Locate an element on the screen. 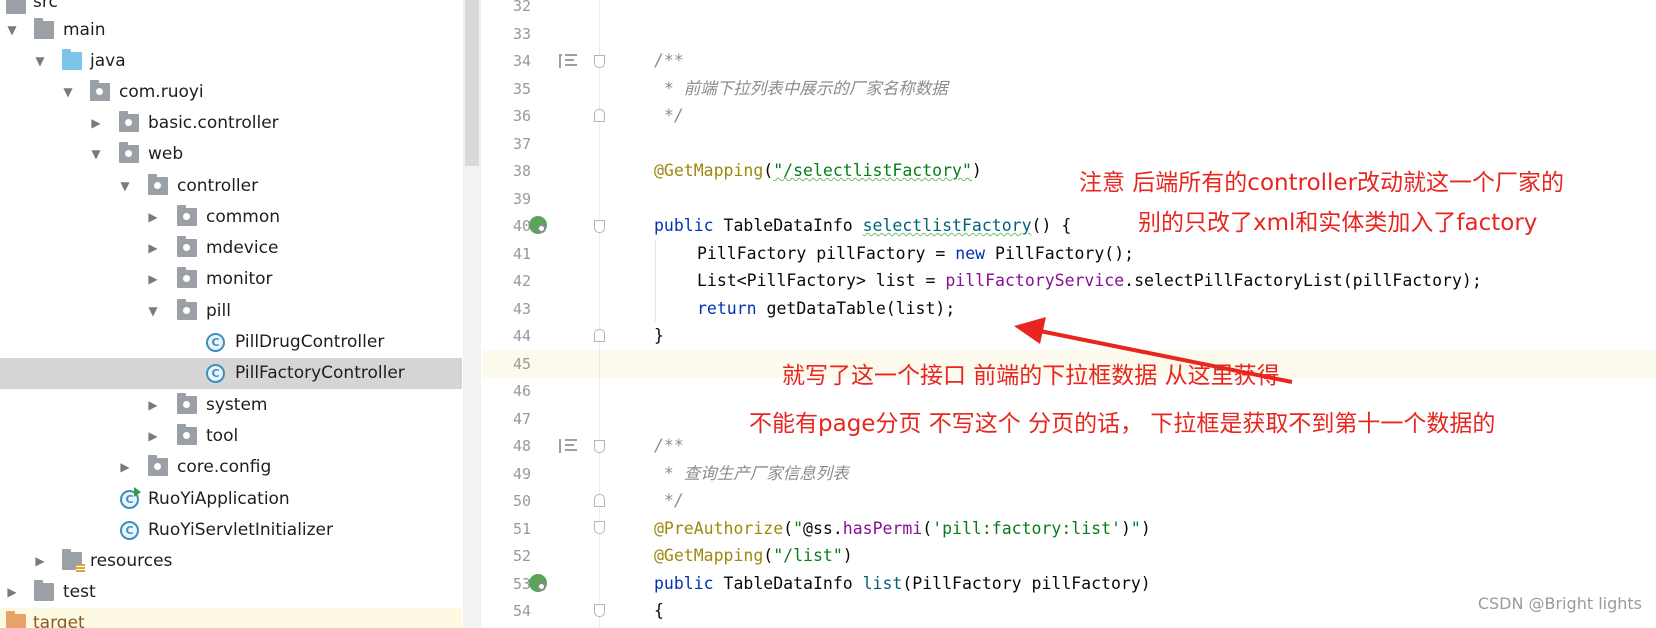 This screenshot has height=628, width=1656. tree-item-com-ruoyi: ▼ com.ruoyi is located at coordinates (231, 92).